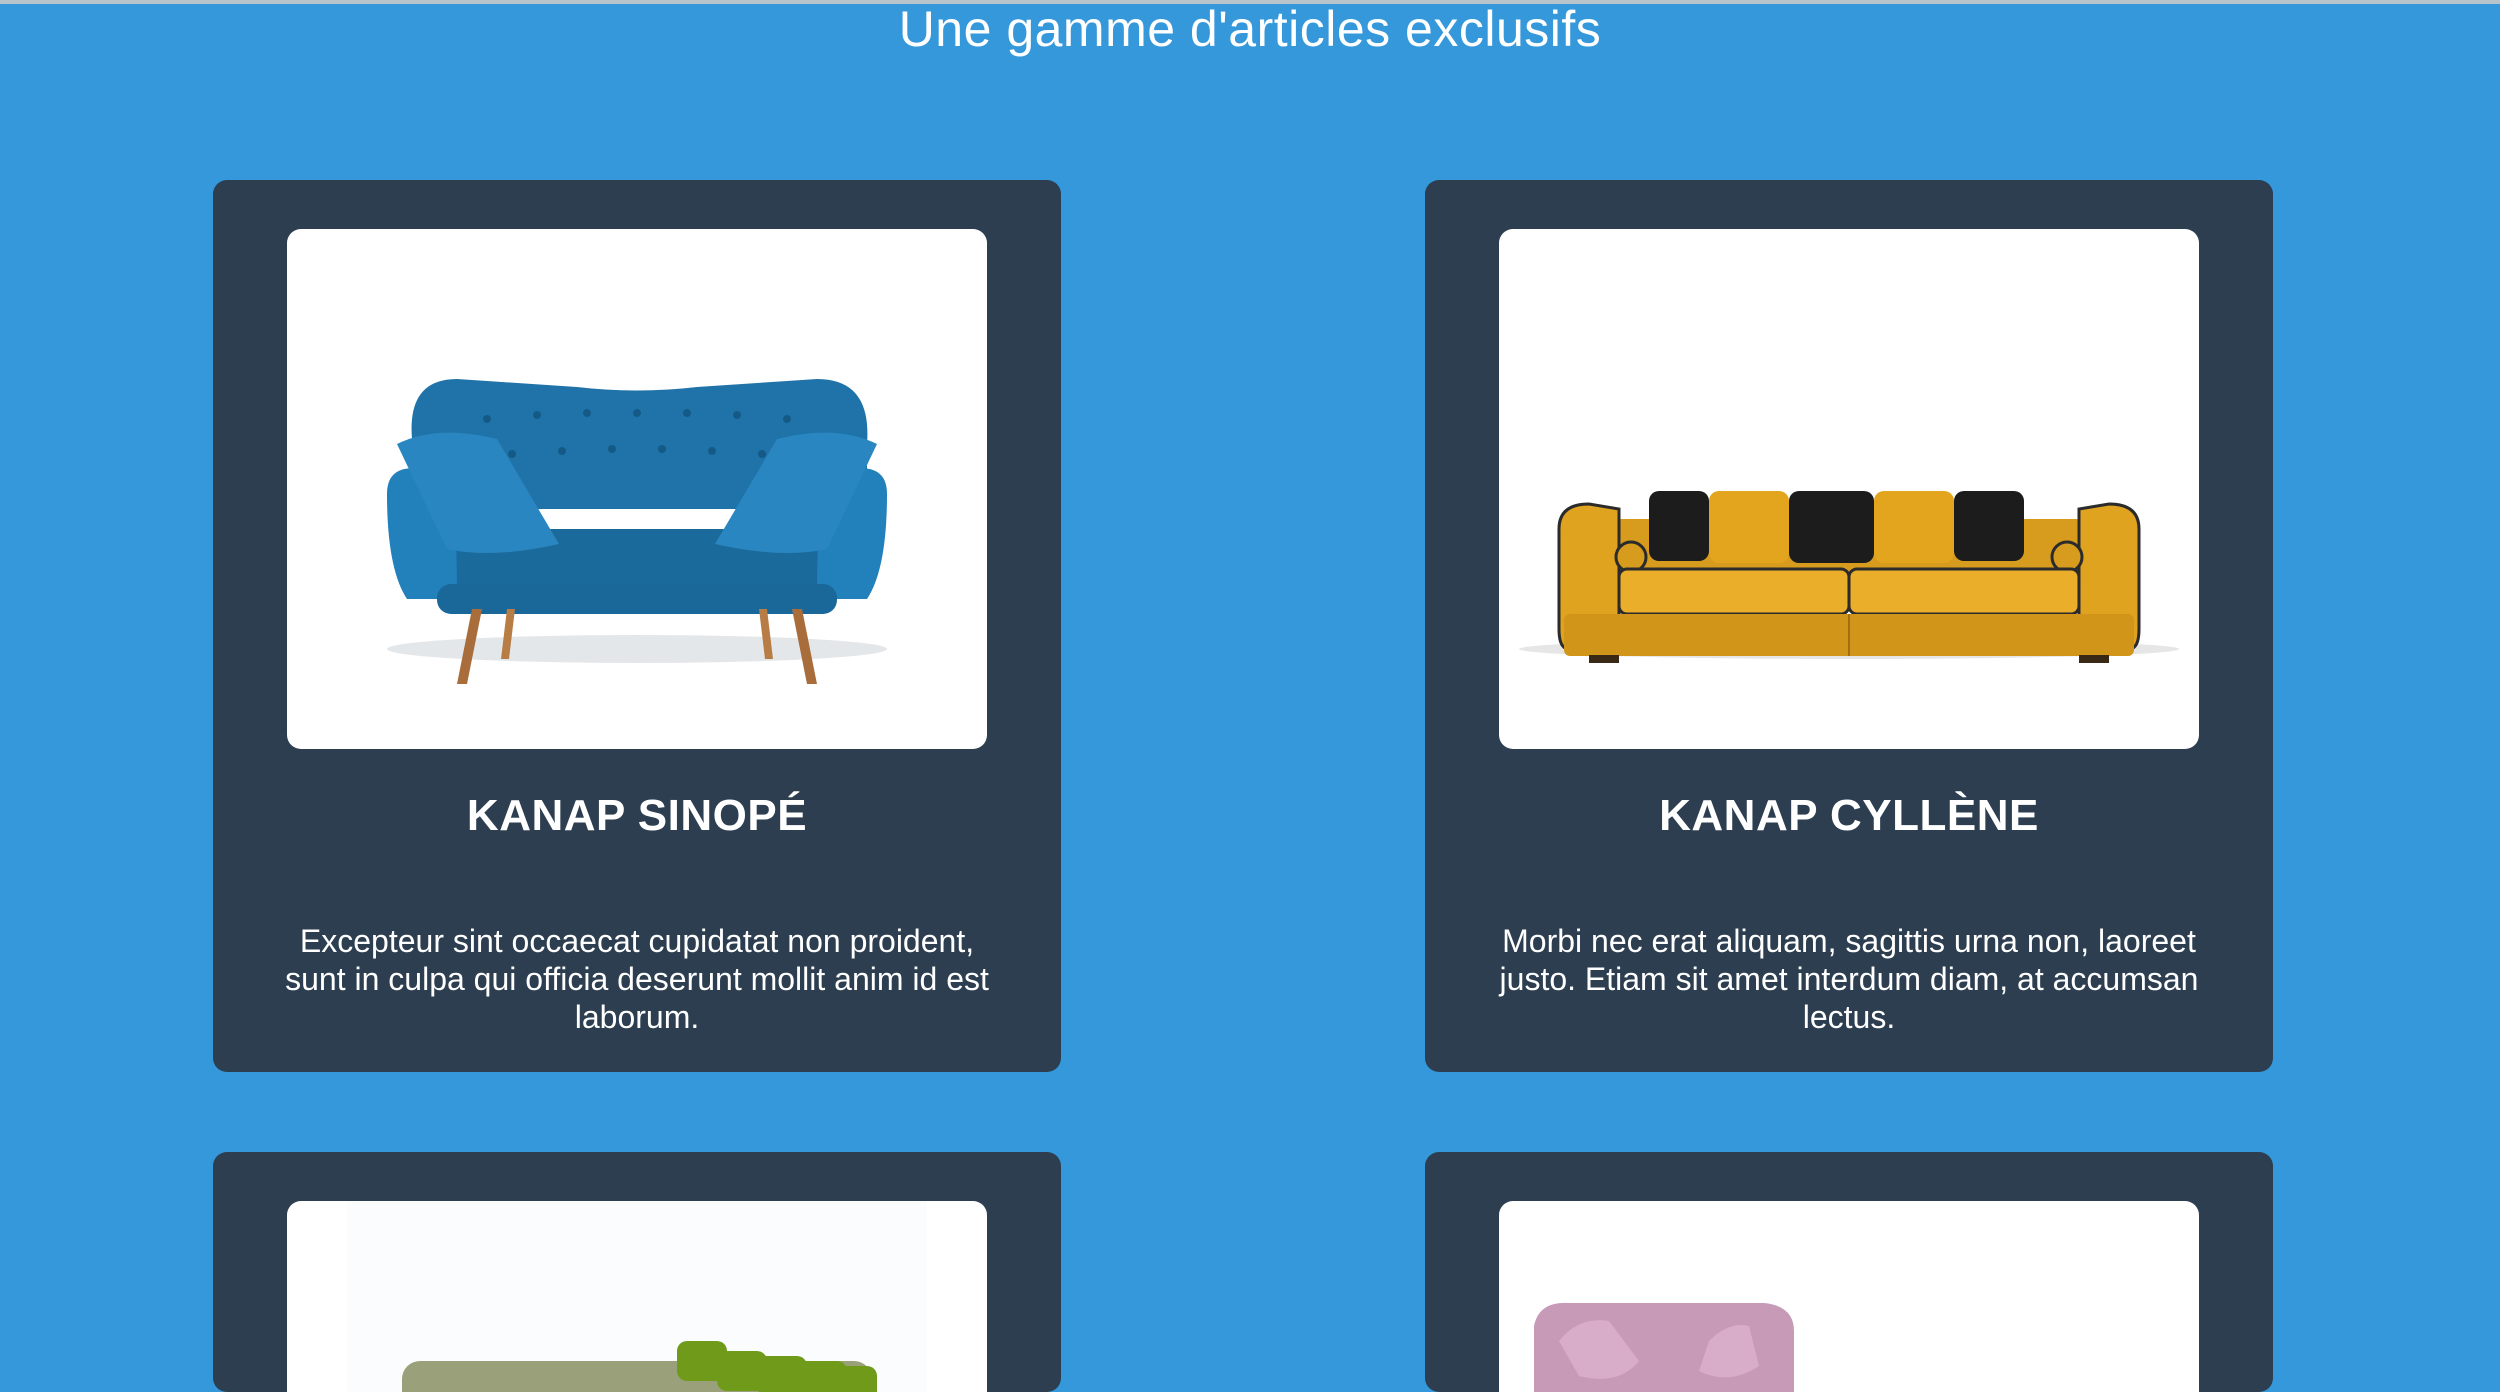 The width and height of the screenshot is (2500, 1392). I want to click on product-name: KANAP SINOPÉ, so click(637, 815).